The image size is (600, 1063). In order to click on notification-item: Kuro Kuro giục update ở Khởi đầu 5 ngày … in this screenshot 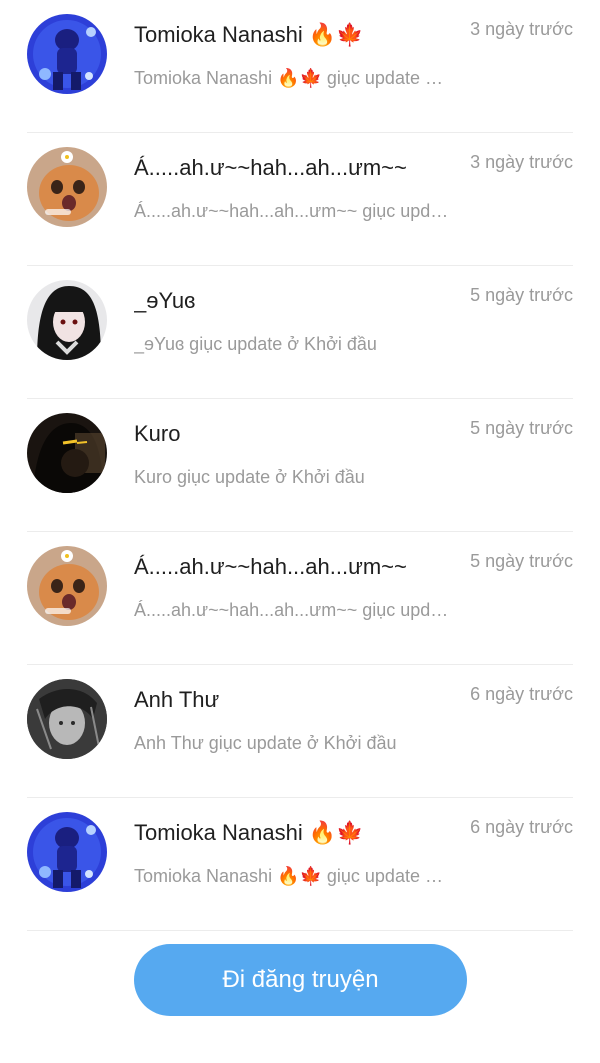, I will do `click(300, 465)`.